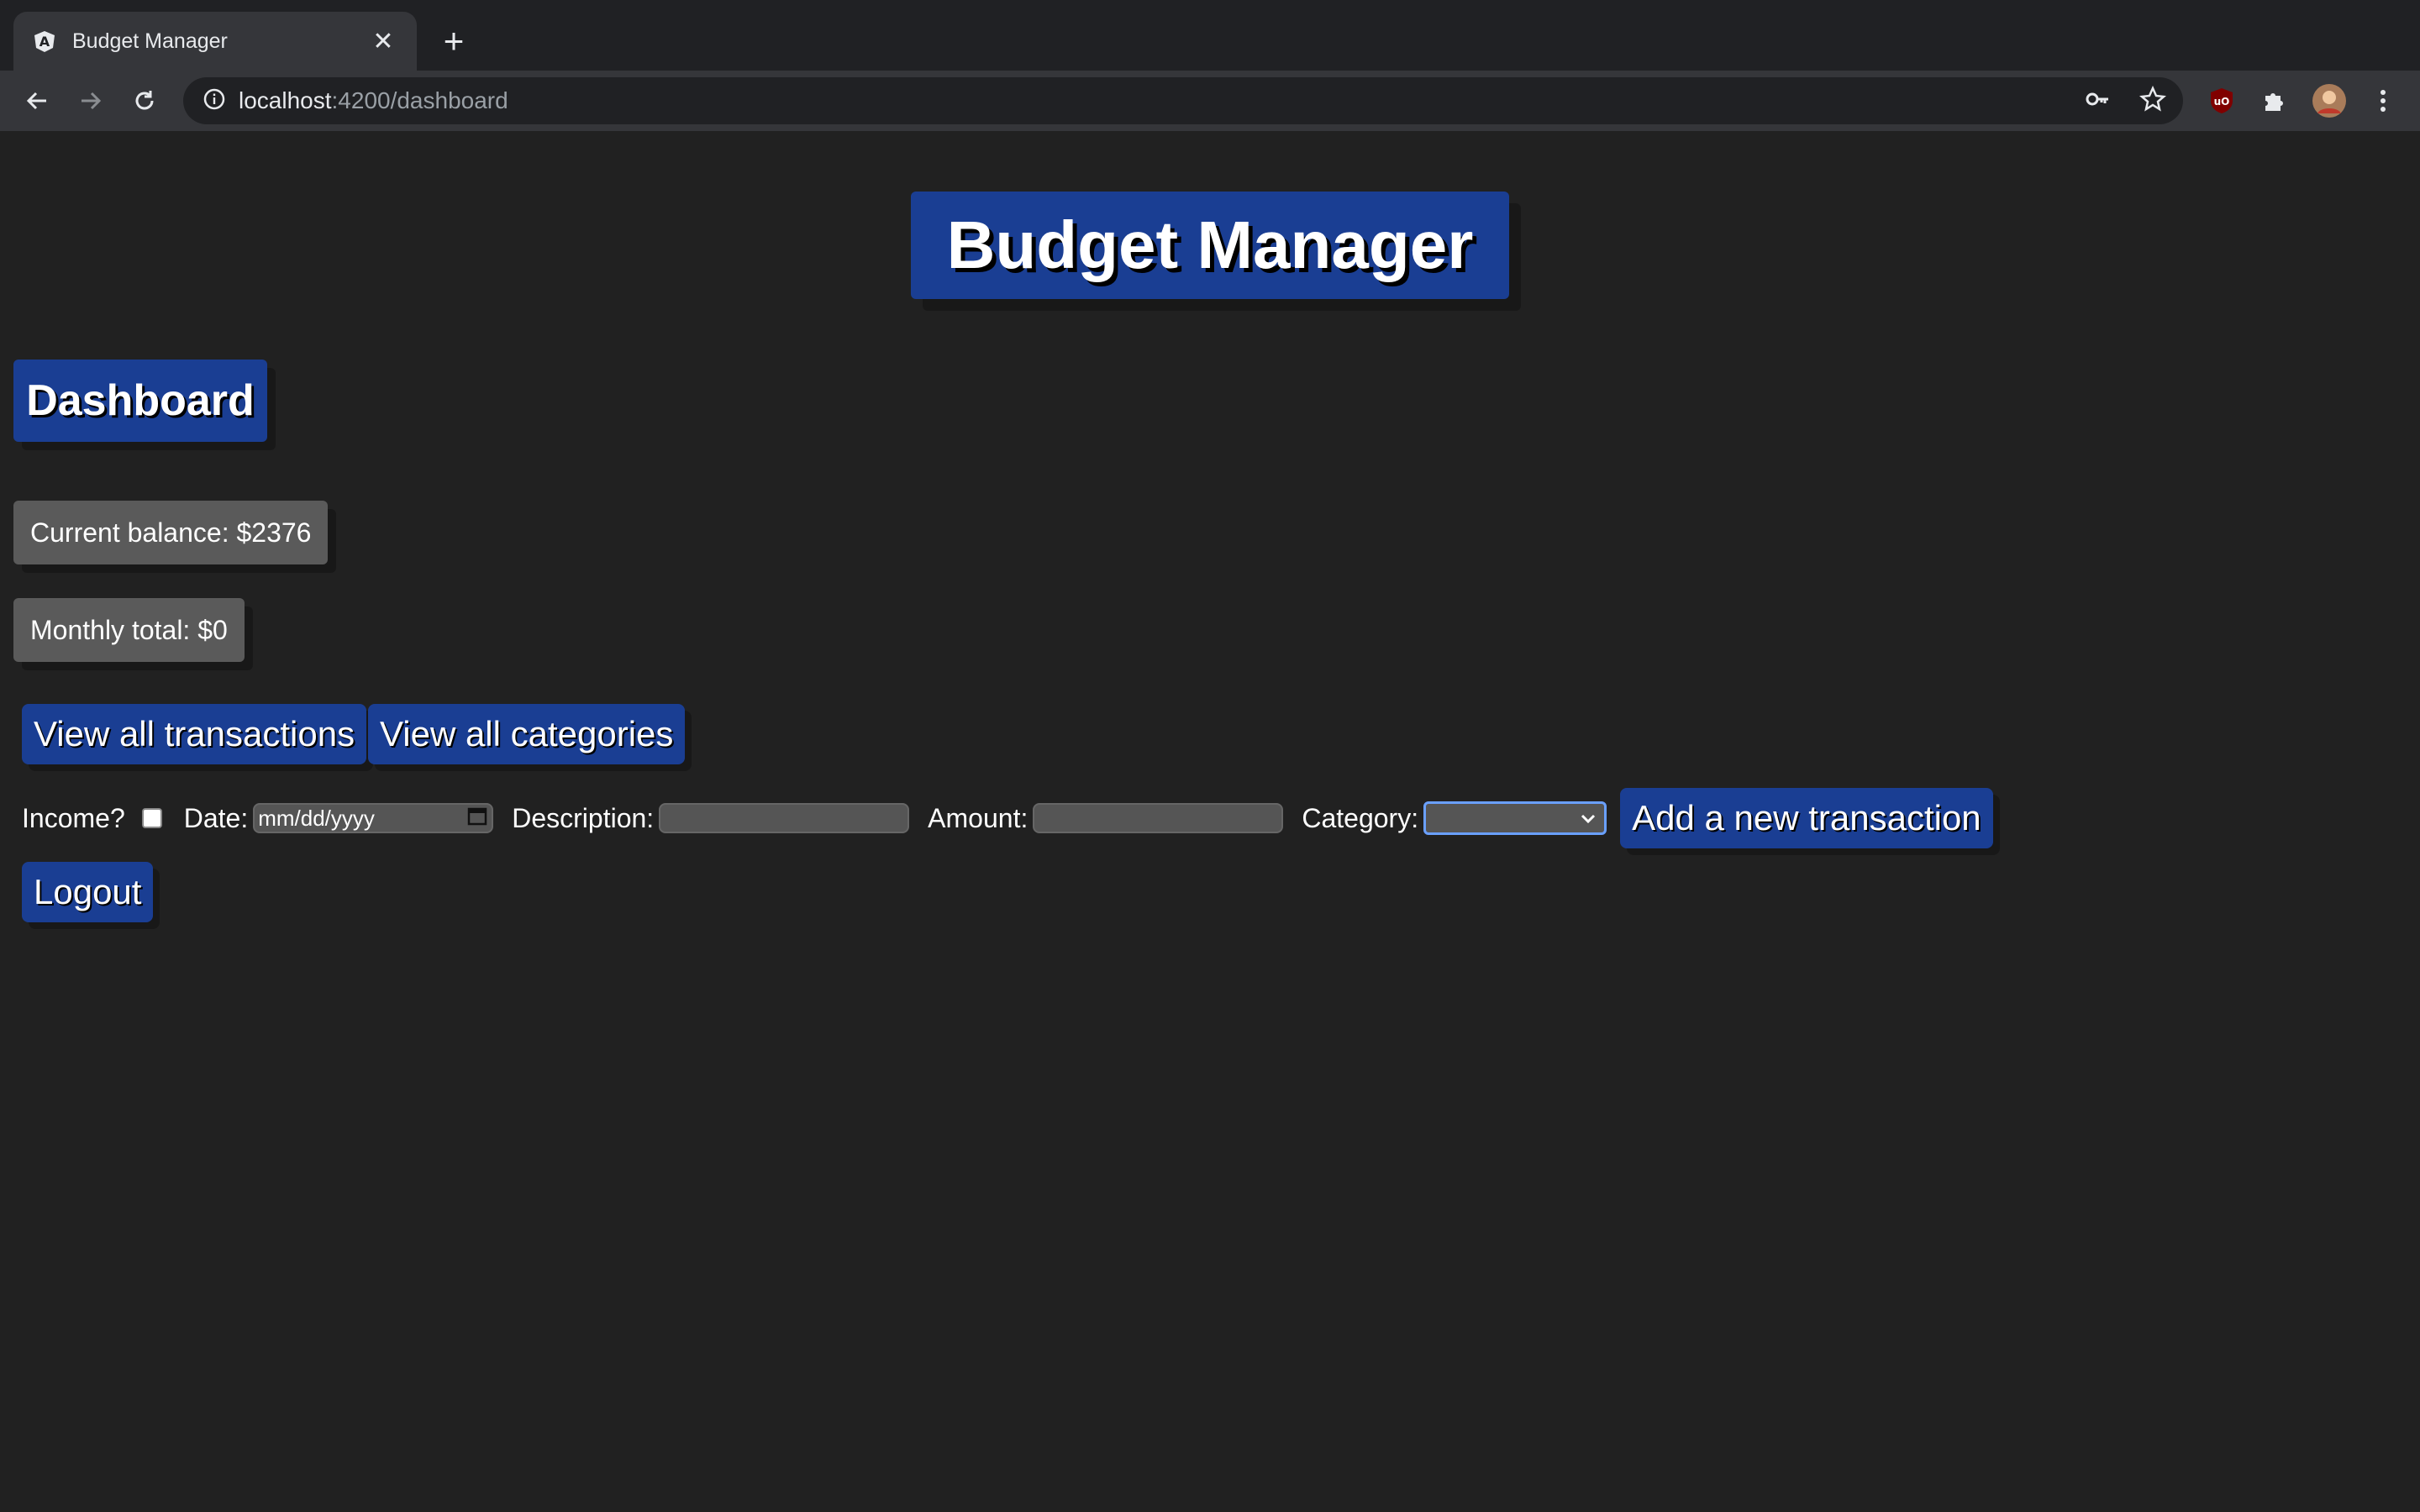  Describe the element at coordinates (1210, 35) in the screenshot. I see `browser-tabstrip: A Budget Manager ✕ +` at that location.